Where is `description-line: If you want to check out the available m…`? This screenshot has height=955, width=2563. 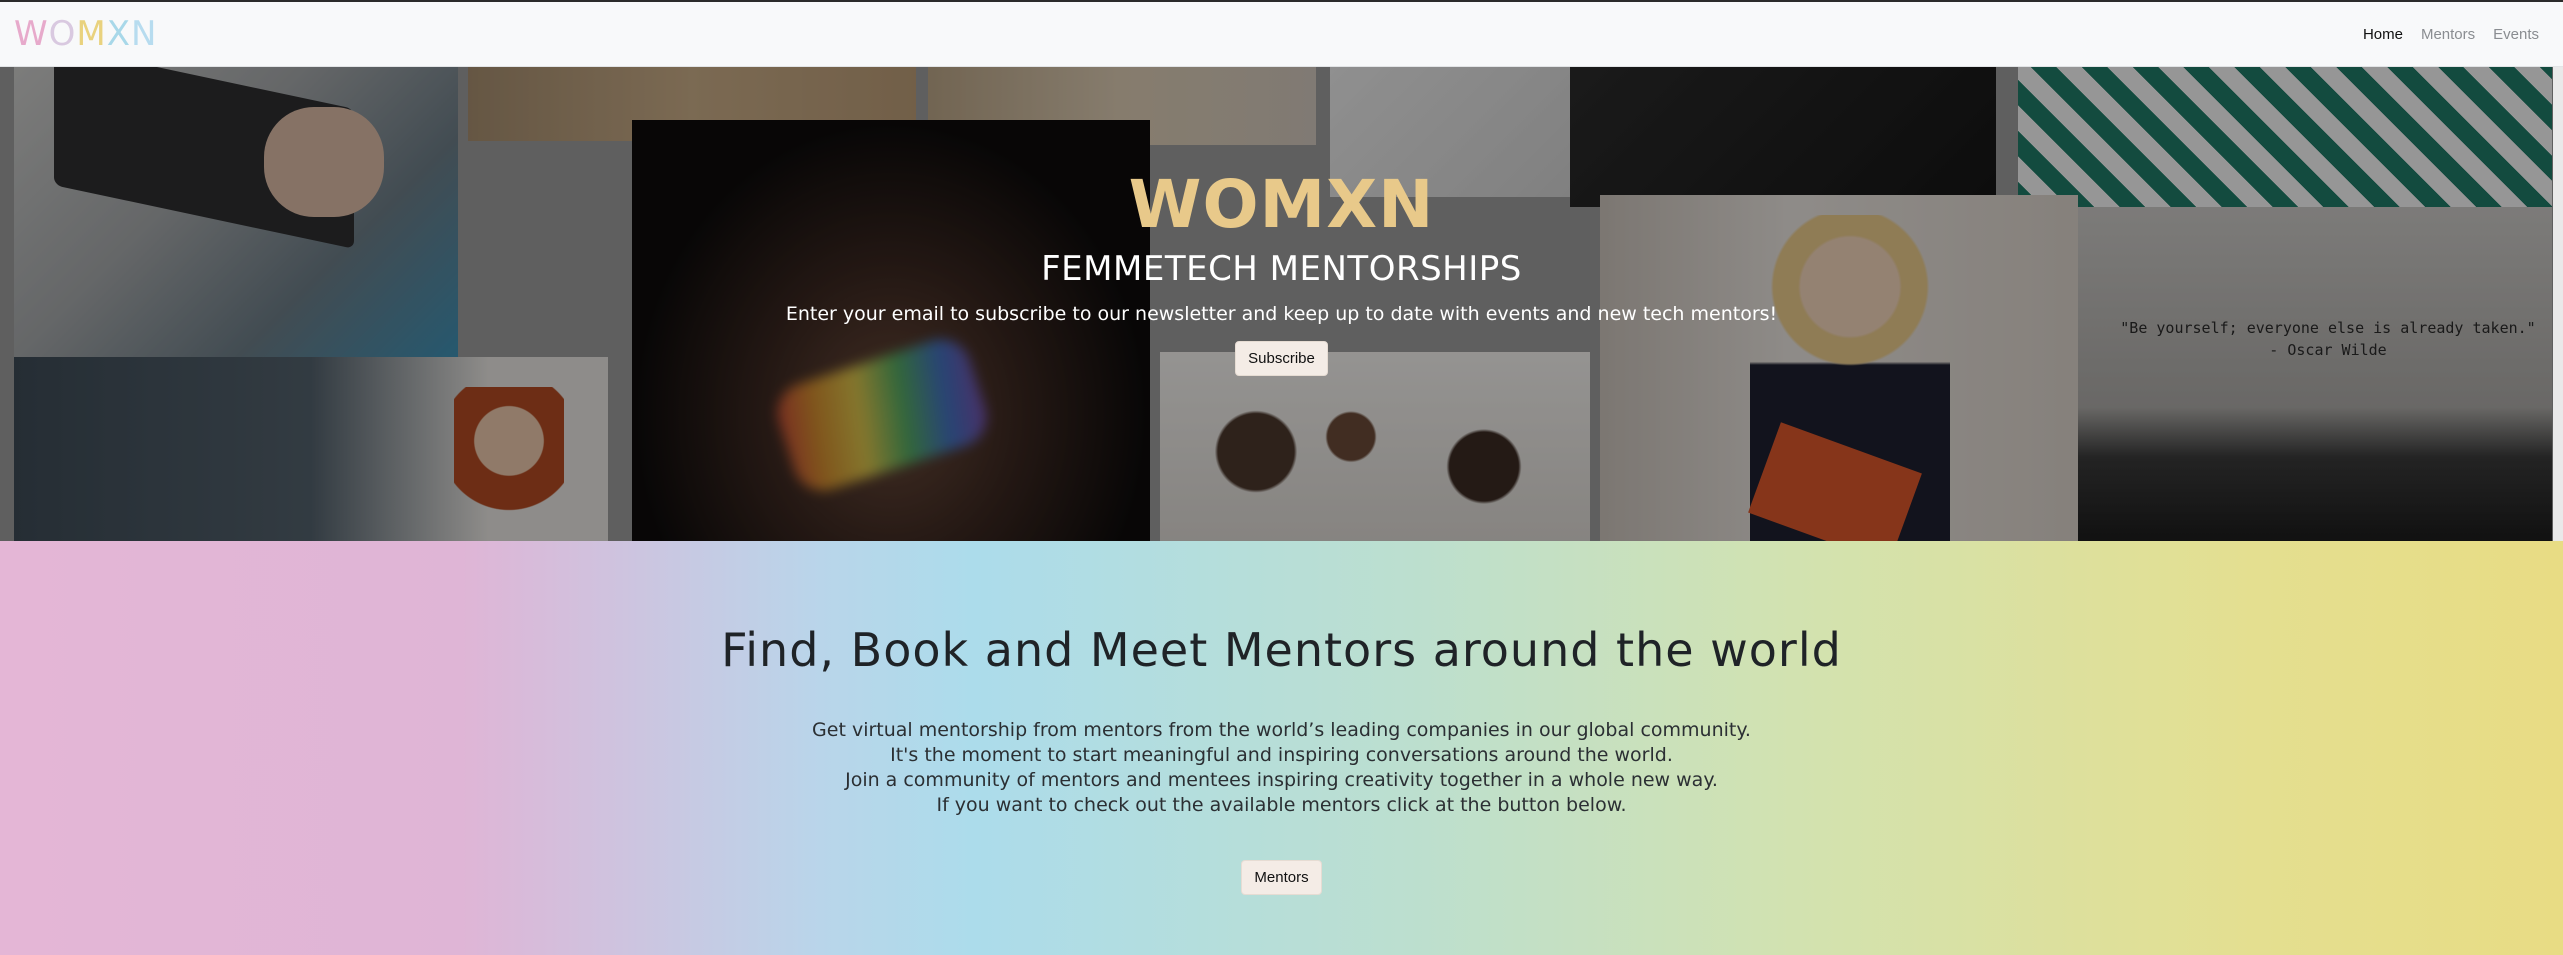 description-line: If you want to check out the available m… is located at coordinates (1281, 805).